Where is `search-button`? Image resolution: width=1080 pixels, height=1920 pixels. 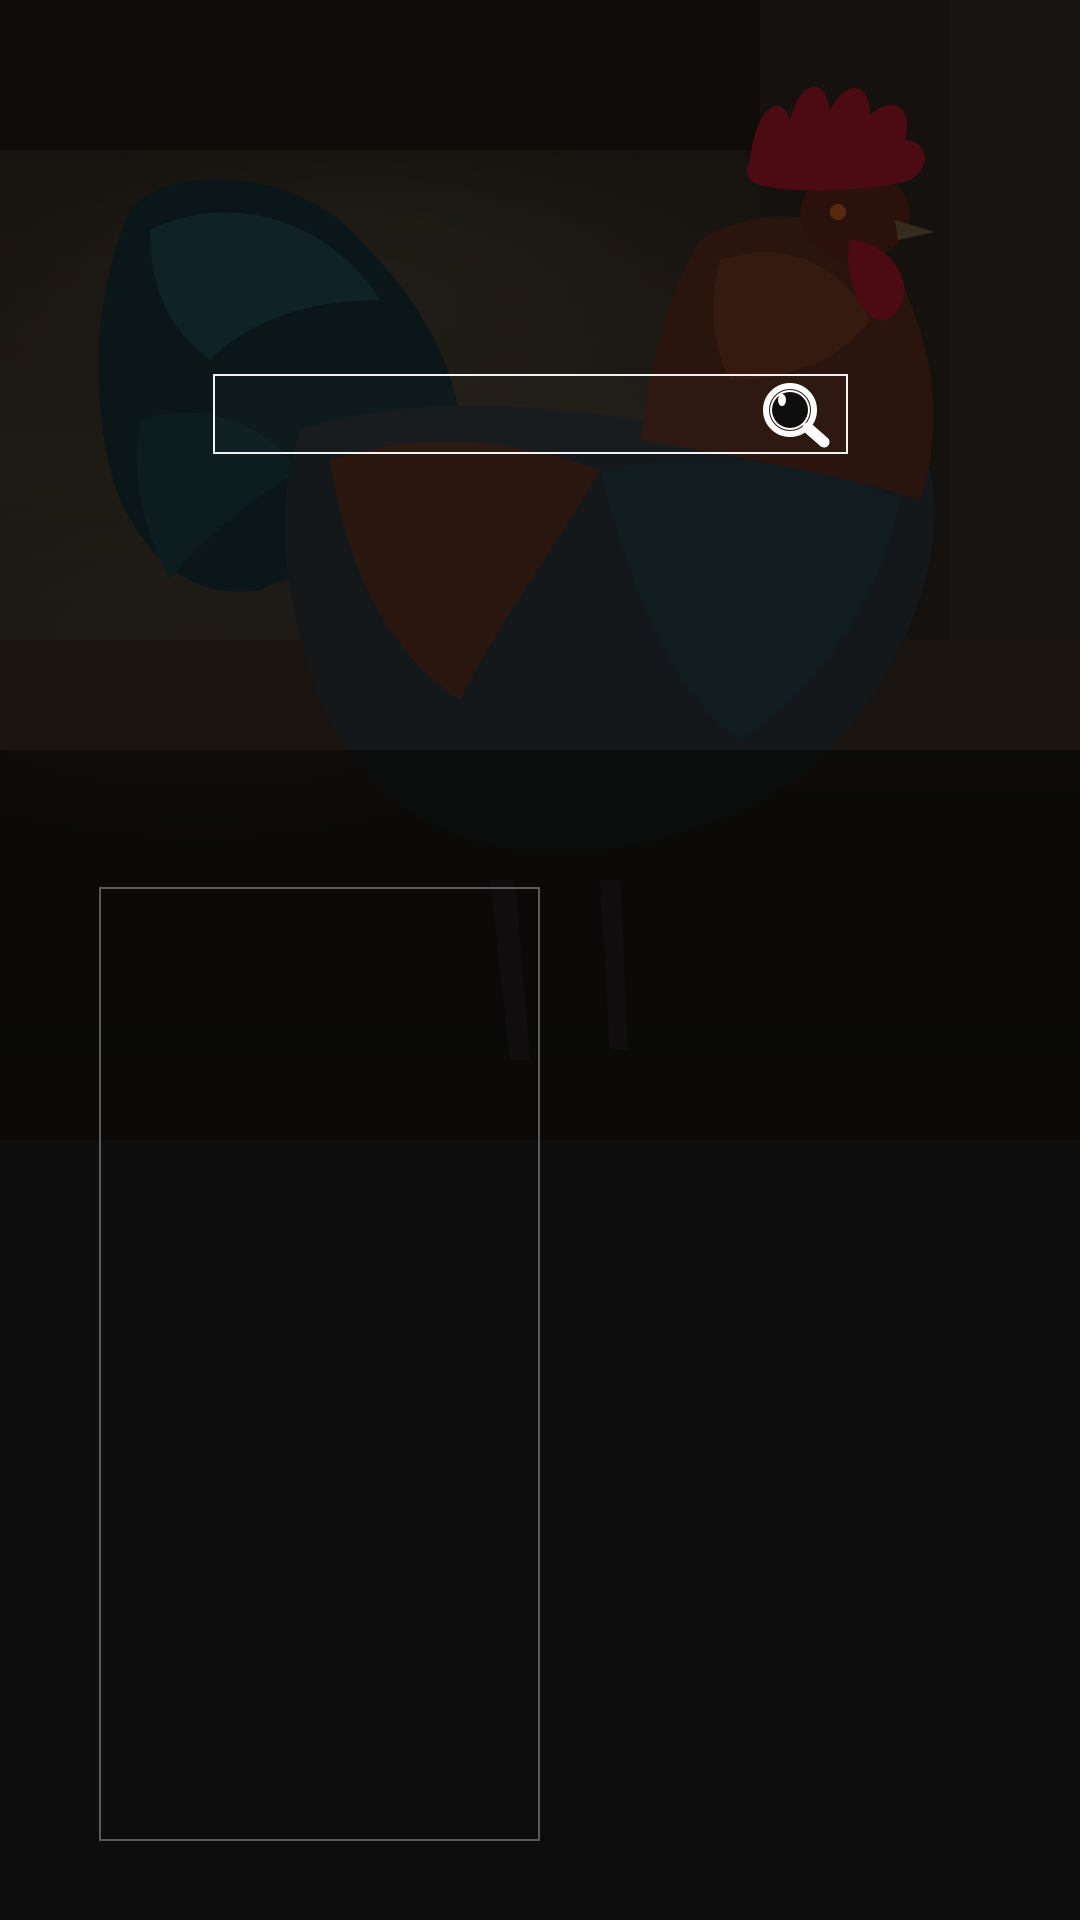 search-button is located at coordinates (797, 415).